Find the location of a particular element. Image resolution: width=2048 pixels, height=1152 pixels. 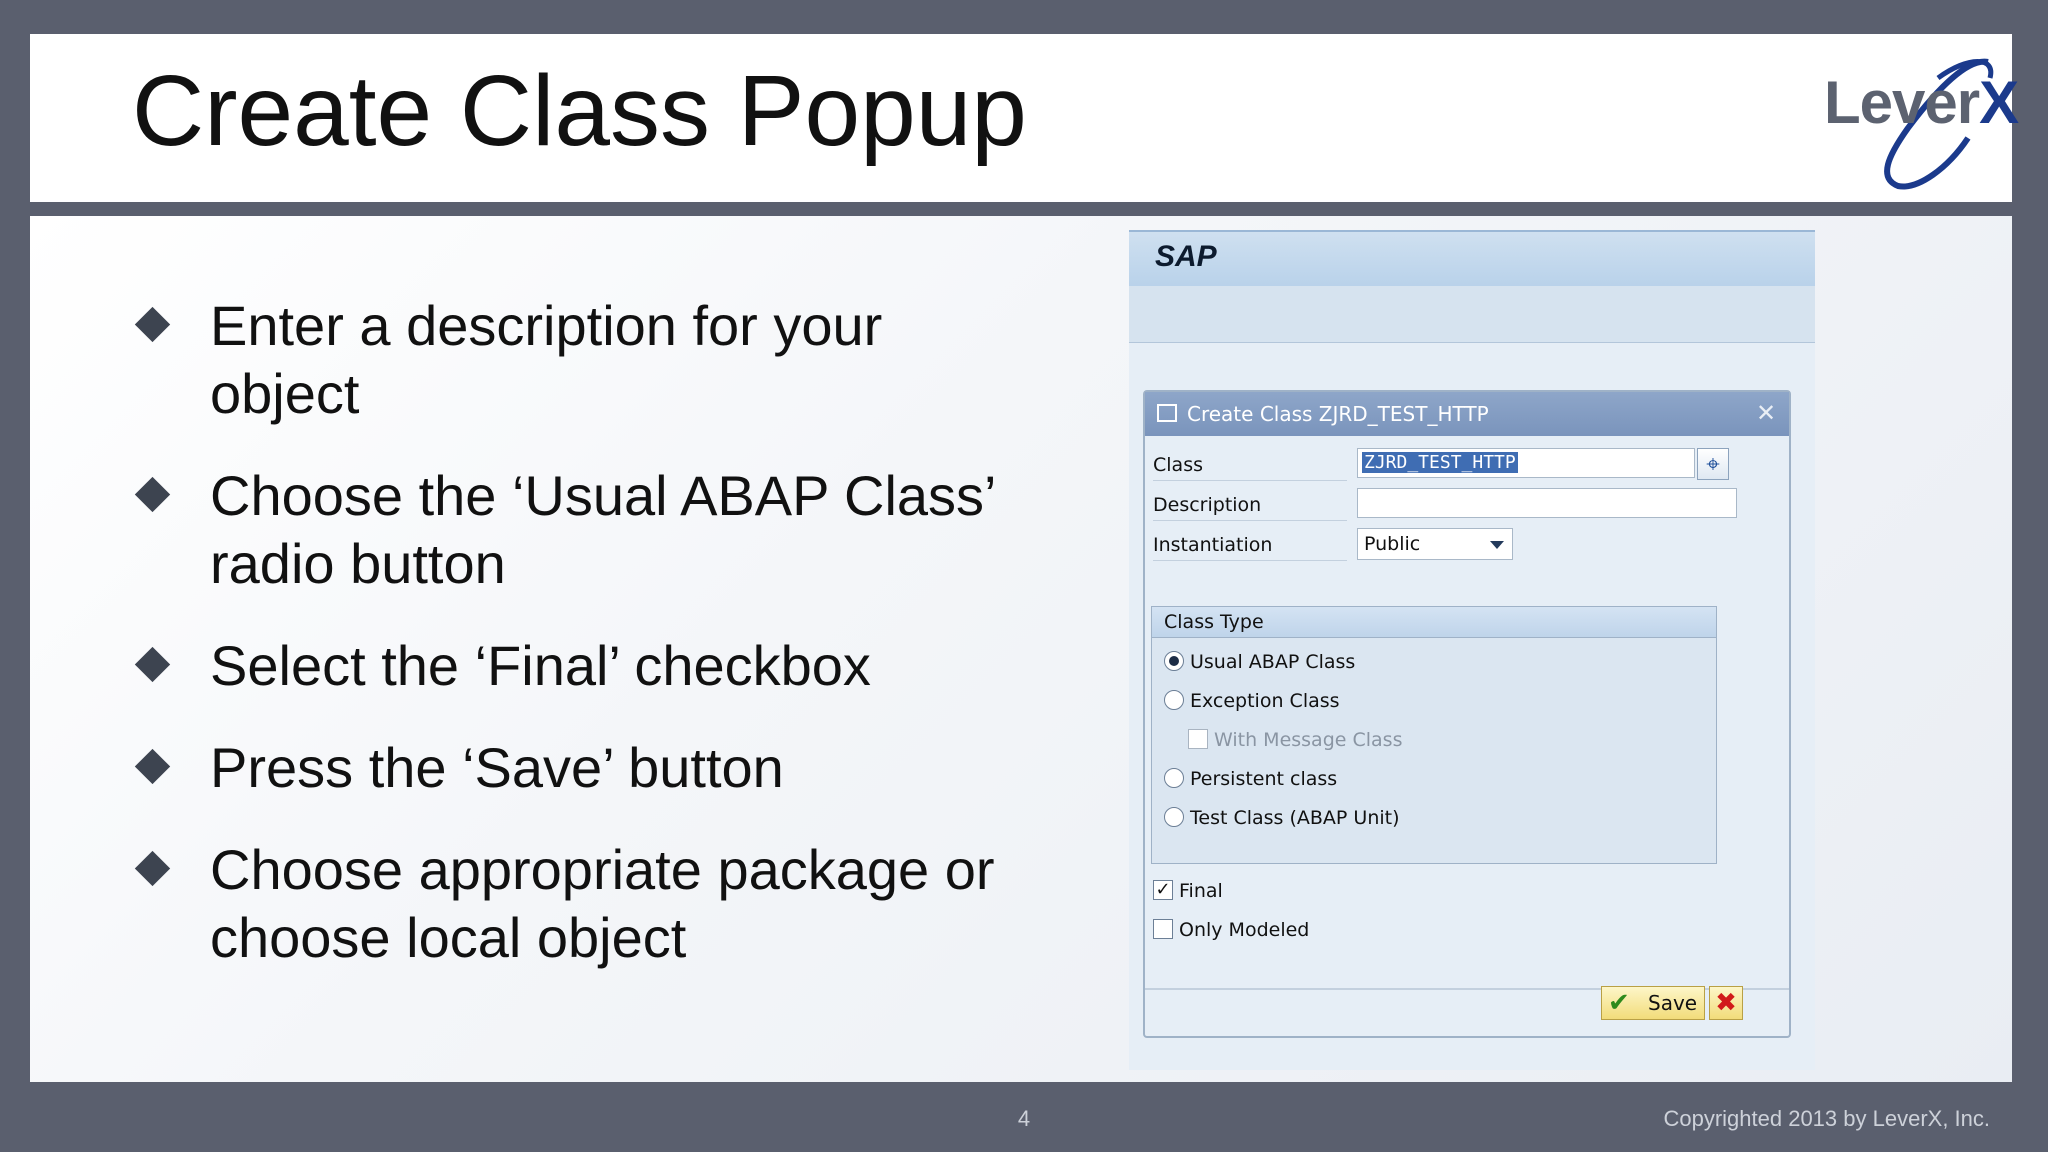

sap-toolbar is located at coordinates (1472, 314).